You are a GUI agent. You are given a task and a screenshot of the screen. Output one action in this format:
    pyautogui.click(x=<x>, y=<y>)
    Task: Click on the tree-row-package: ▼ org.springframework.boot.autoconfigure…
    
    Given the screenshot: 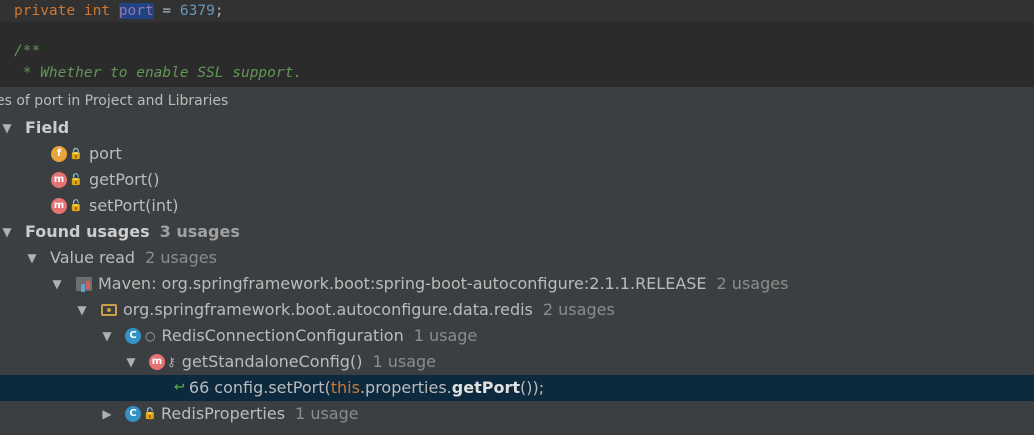 What is the action you would take?
    pyautogui.click(x=517, y=310)
    